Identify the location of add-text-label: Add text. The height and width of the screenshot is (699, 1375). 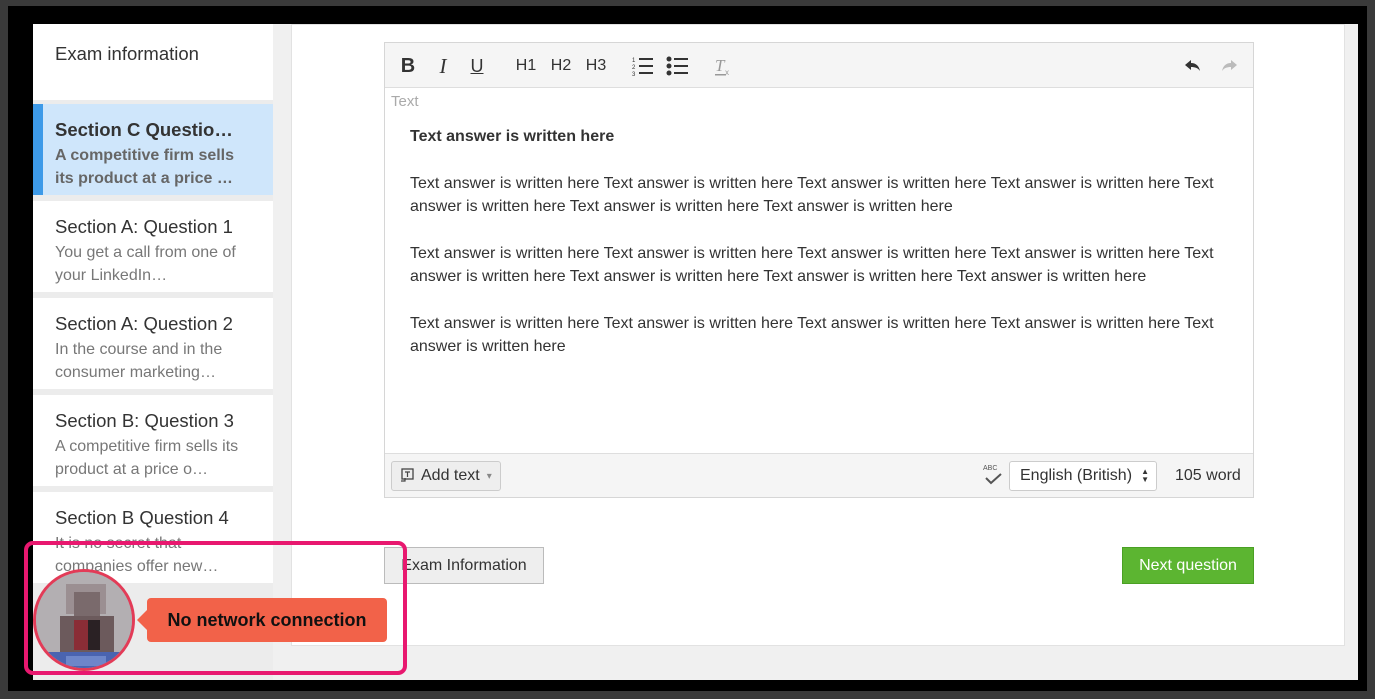
(450, 475).